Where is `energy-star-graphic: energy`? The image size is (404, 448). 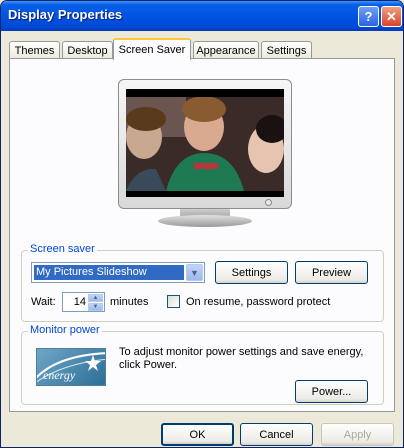 energy-star-graphic: energy is located at coordinates (71, 367).